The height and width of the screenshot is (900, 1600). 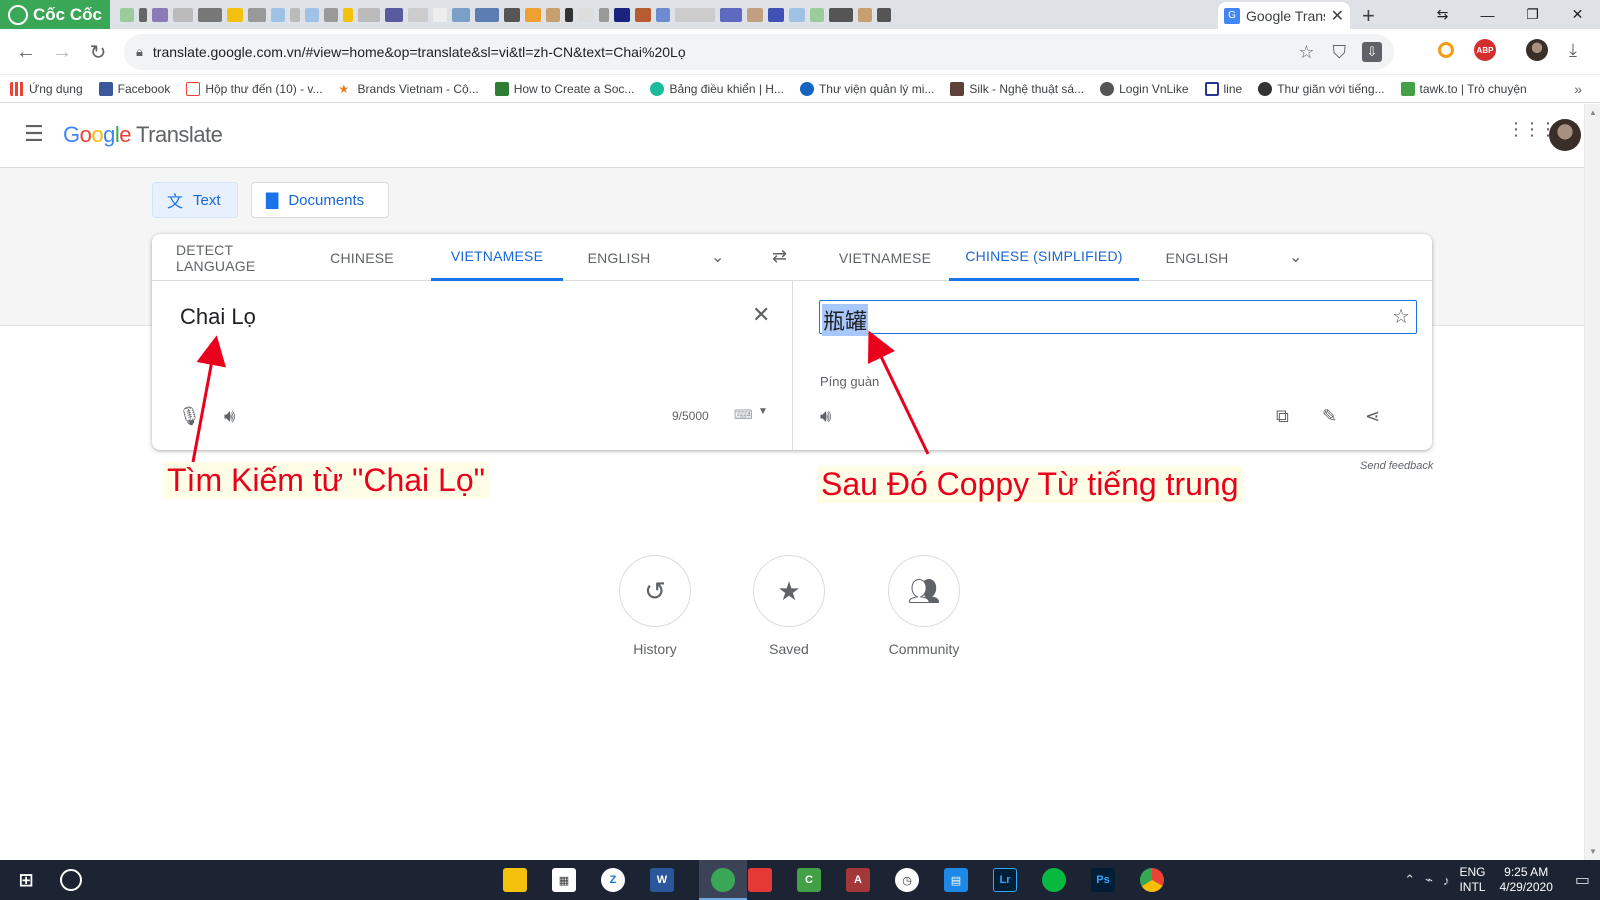 What do you see at coordinates (1372, 416) in the screenshot?
I see `share-translation-icon: ⋖` at bounding box center [1372, 416].